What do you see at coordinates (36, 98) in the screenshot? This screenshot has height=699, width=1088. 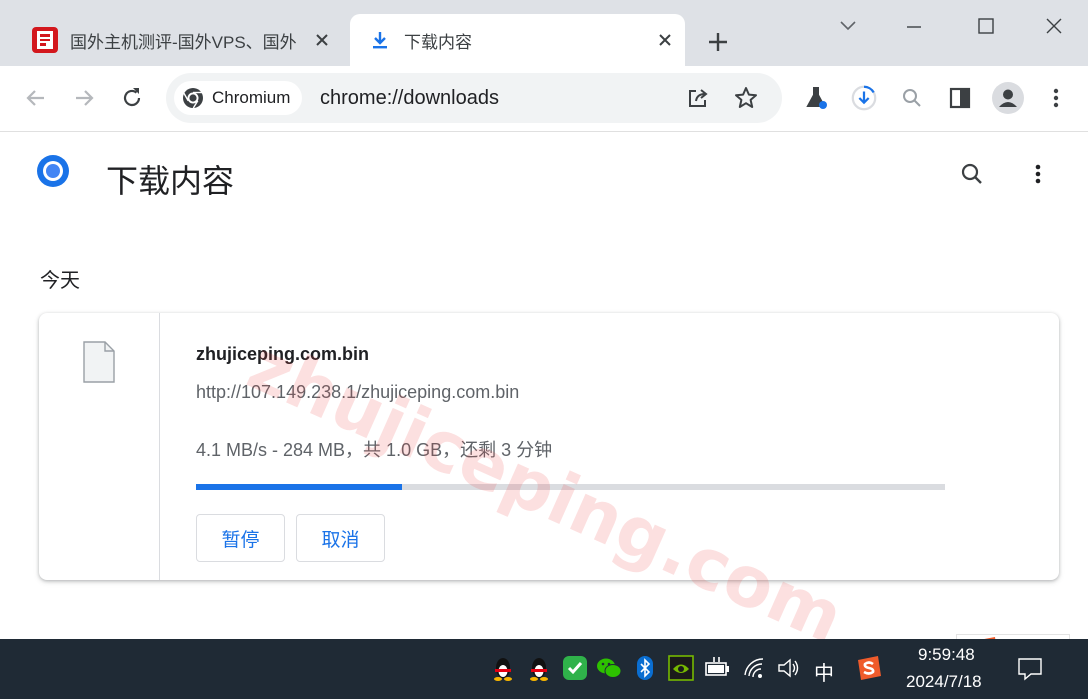 I see `back-arrow-icon` at bounding box center [36, 98].